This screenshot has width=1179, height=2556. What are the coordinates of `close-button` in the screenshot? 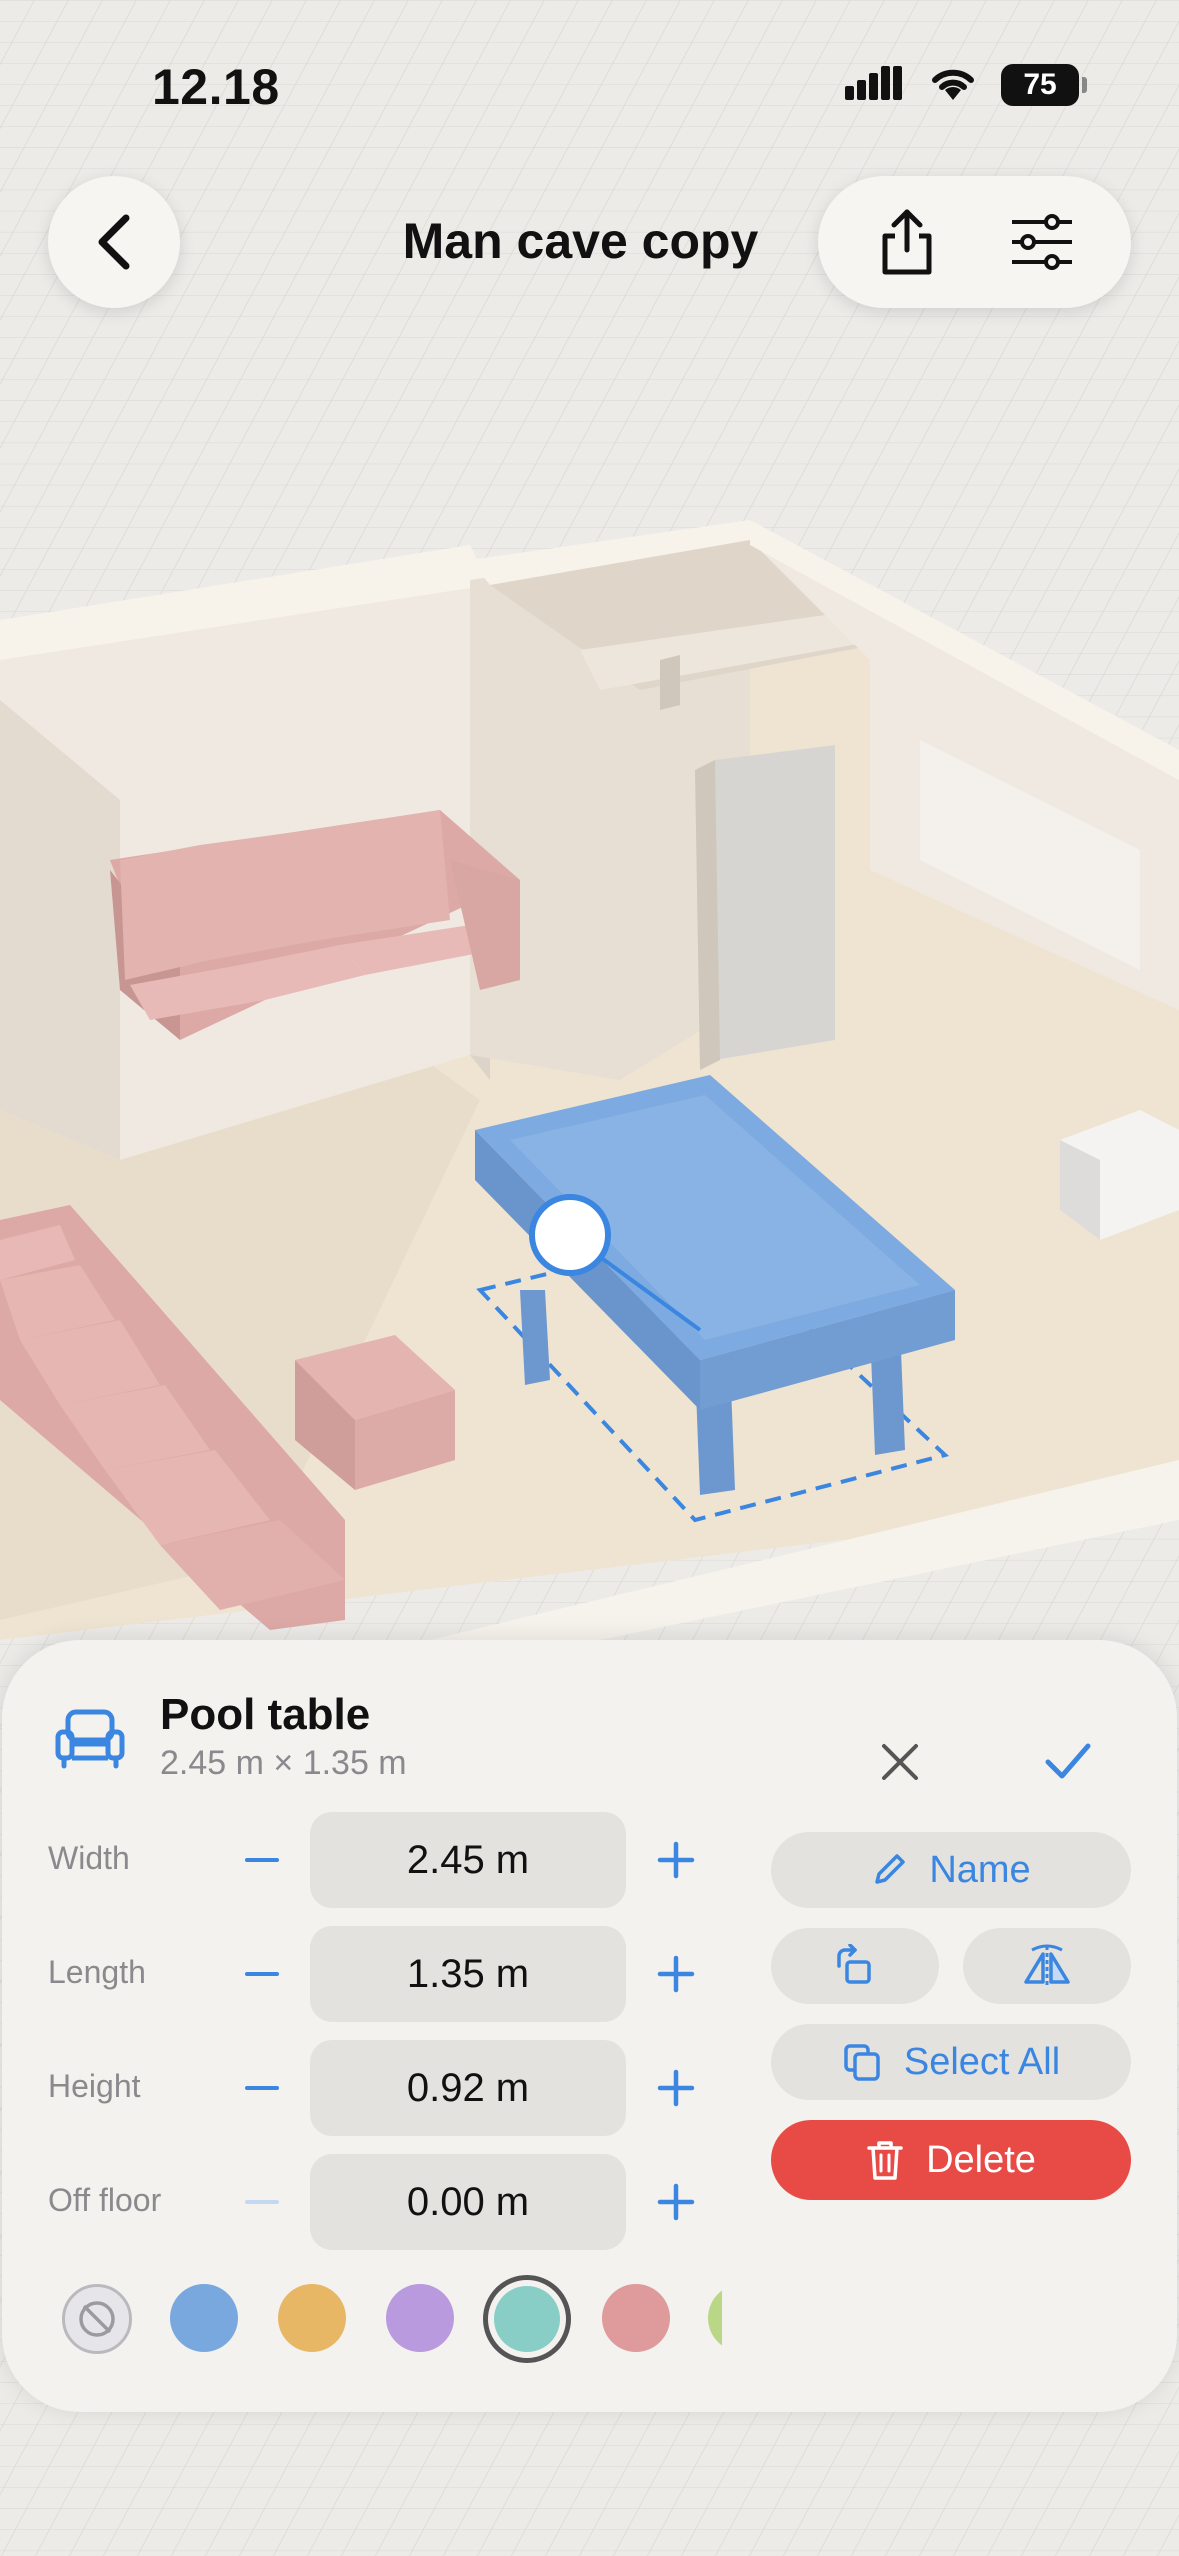 It's located at (900, 1762).